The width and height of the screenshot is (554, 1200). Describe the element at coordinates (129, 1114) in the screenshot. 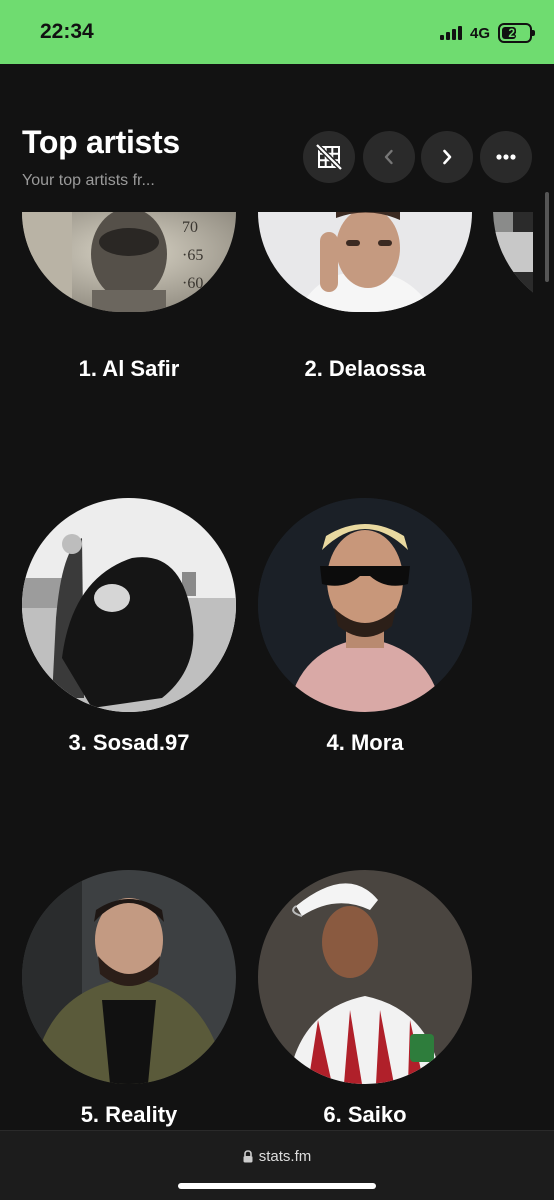

I see `artist-name: 5. Reality` at that location.